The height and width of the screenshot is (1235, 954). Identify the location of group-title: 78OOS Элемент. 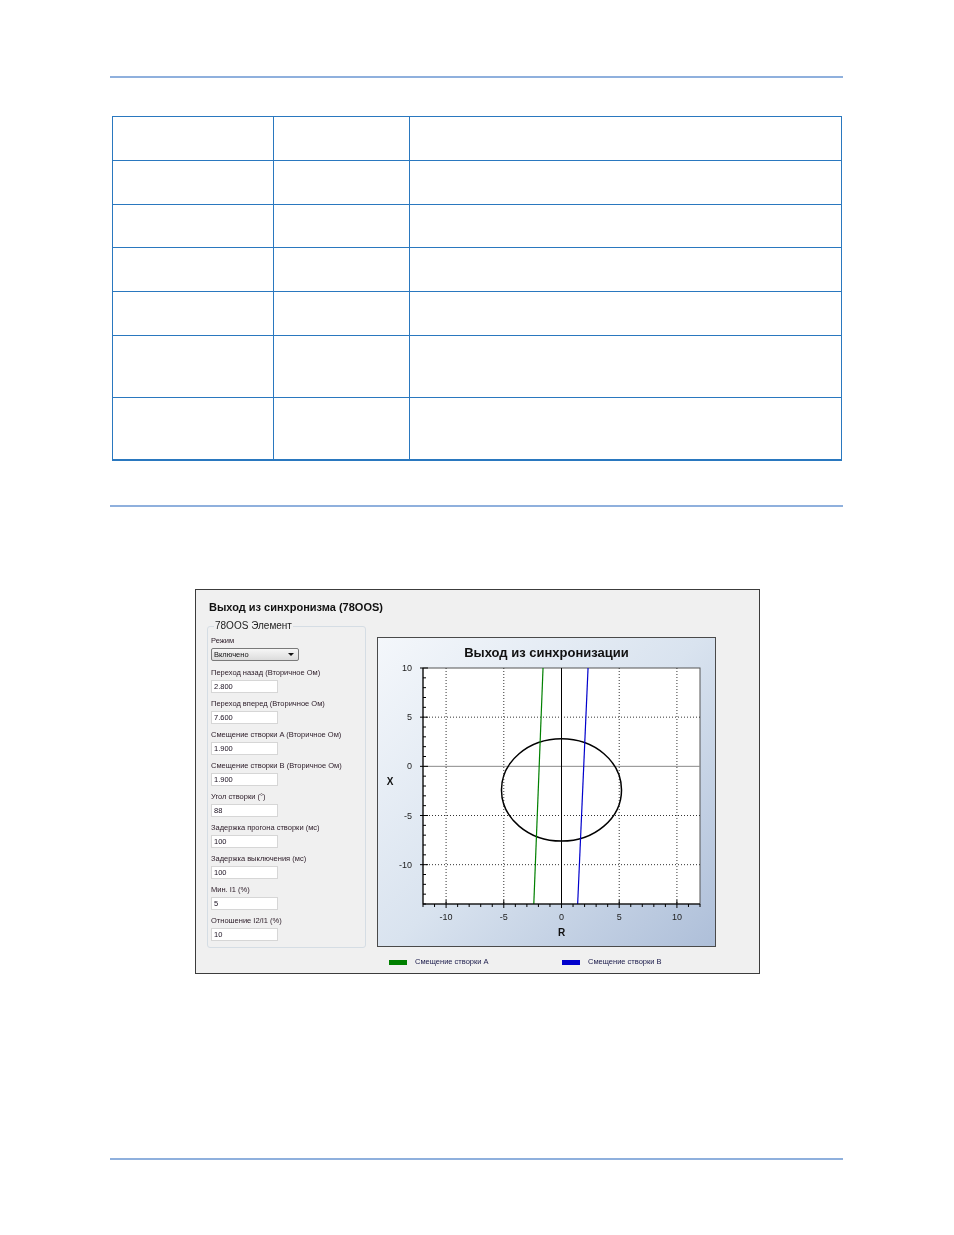
(253, 626).